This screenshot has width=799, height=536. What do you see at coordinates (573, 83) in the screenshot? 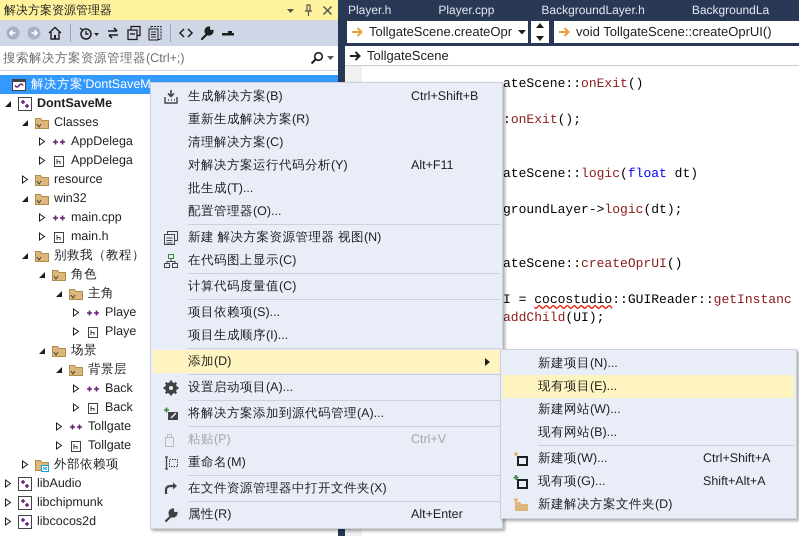
I see `code-line: ateScene::onExit()` at bounding box center [573, 83].